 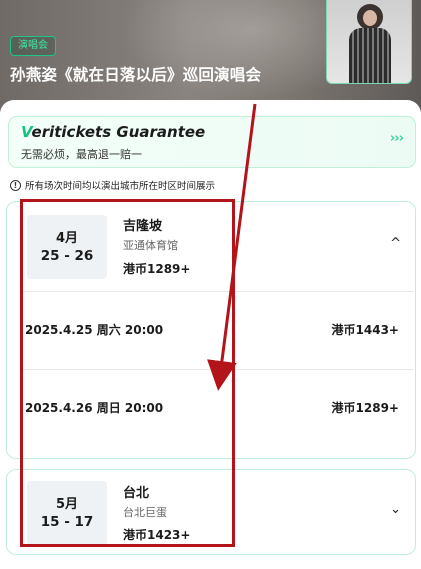 I want to click on event-date-box: 4月 25 - 26, so click(x=67, y=247).